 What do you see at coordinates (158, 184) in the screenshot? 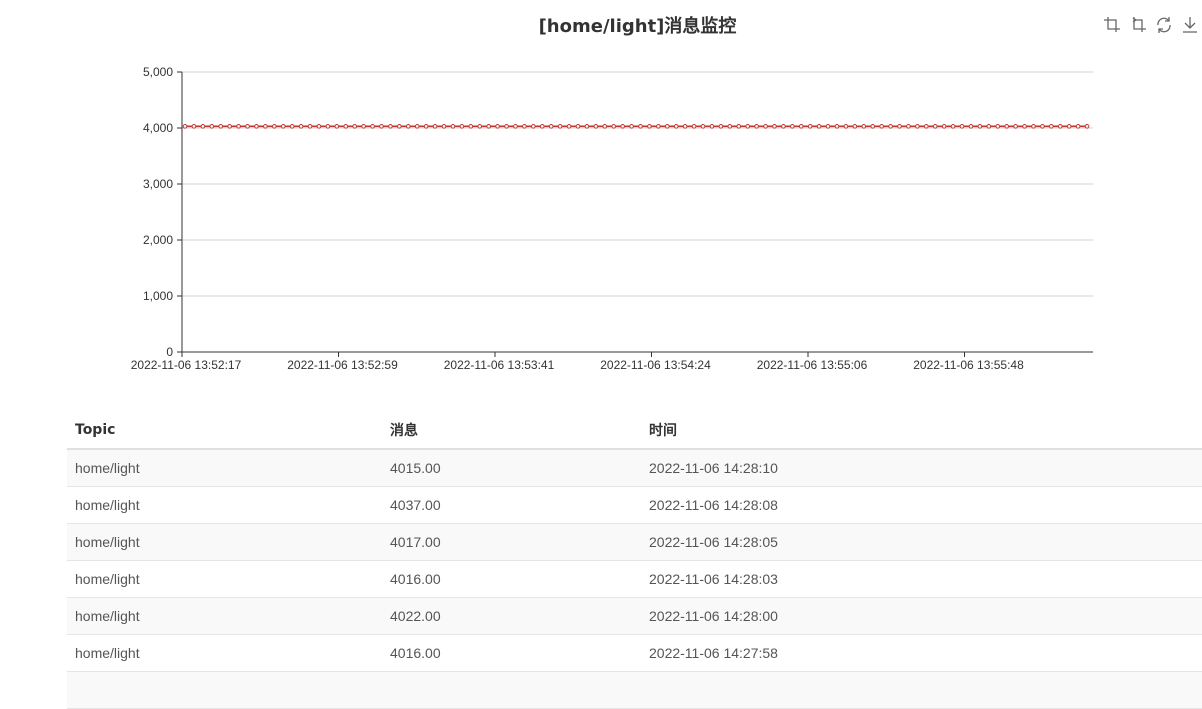
I see `y-tick-label: 3,000` at bounding box center [158, 184].